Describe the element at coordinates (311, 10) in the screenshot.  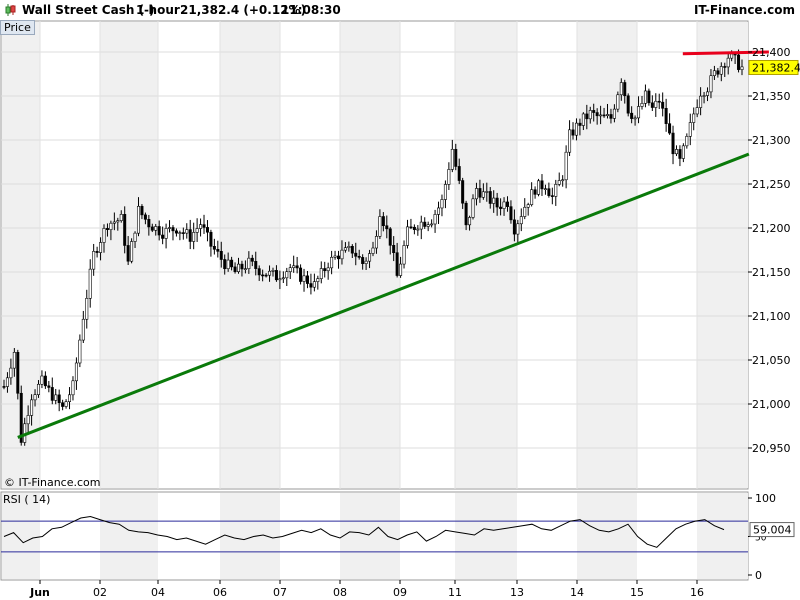
I see `time-label: 11:08:30` at that location.